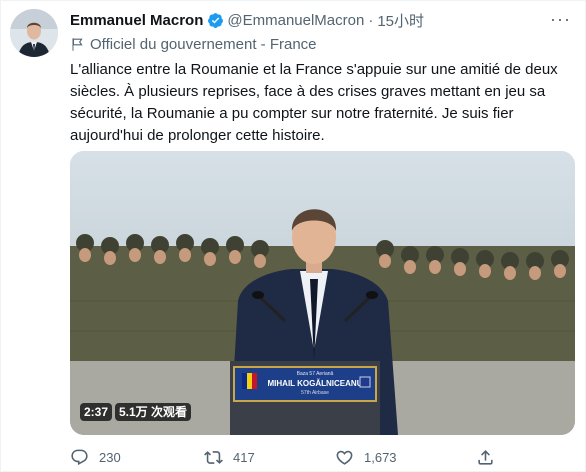  What do you see at coordinates (315, 383) in the screenshot?
I see `podium-title: MIHAIL KOGĂLNICEANU` at bounding box center [315, 383].